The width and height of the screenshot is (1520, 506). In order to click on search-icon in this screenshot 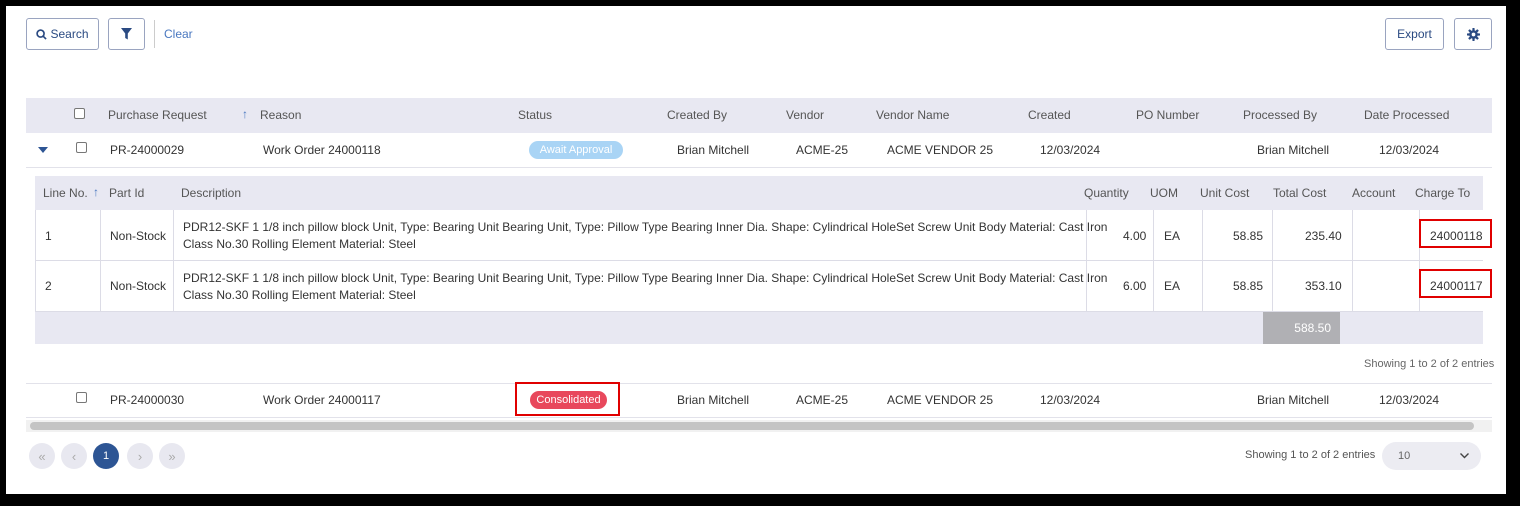, I will do `click(42, 34)`.